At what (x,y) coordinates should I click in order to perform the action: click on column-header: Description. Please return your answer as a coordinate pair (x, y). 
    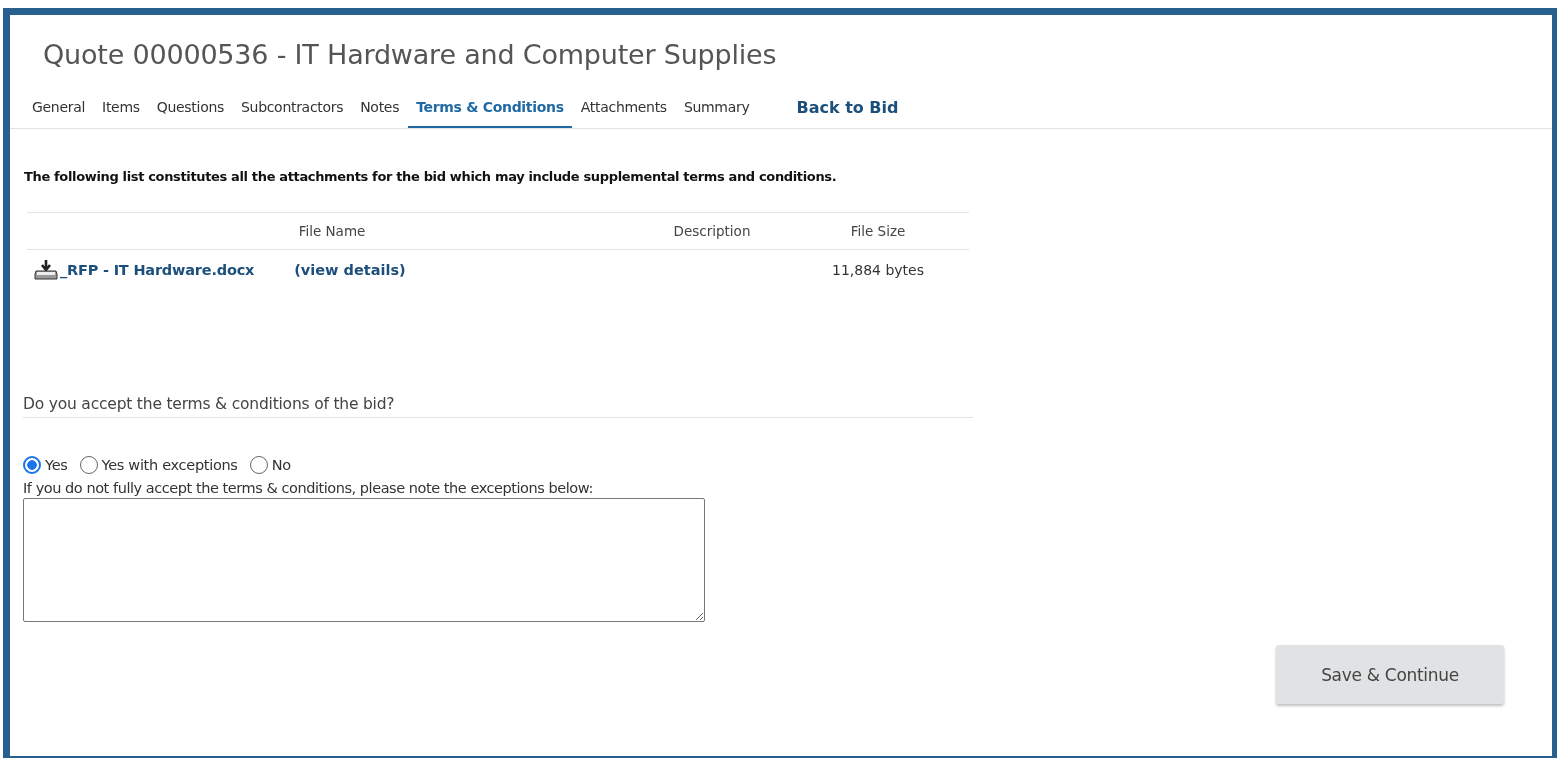
    Looking at the image, I should click on (712, 231).